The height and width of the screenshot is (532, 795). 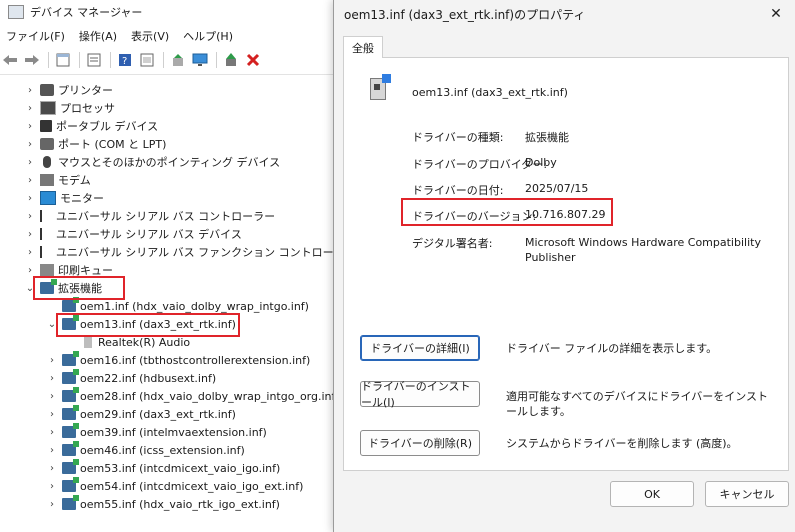 I want to click on remove-driver-button: ドライバーの削除(R), so click(x=420, y=443).